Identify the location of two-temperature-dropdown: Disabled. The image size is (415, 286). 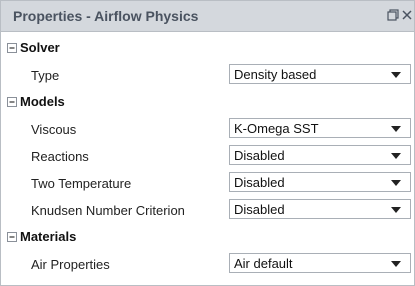
(320, 182).